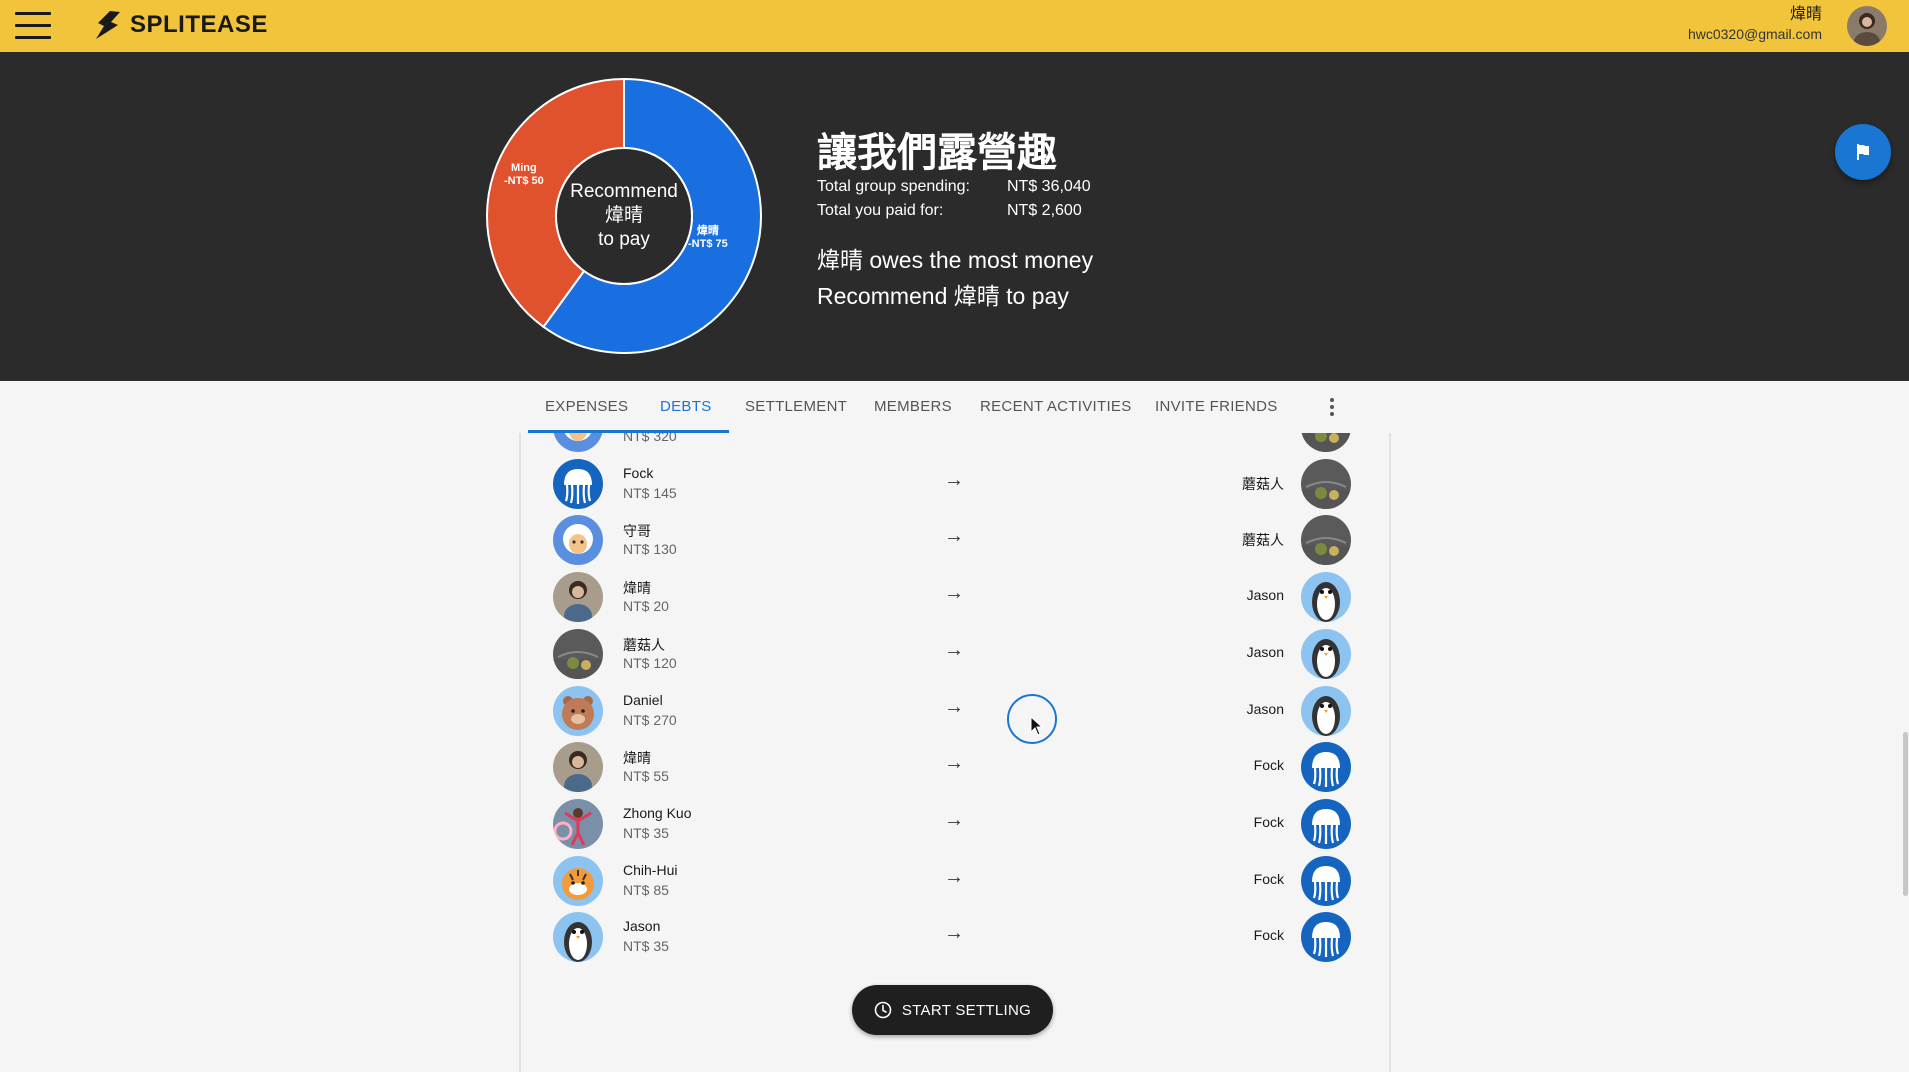 The image size is (1909, 1072). I want to click on debt-amount: NT$ 145, so click(650, 492).